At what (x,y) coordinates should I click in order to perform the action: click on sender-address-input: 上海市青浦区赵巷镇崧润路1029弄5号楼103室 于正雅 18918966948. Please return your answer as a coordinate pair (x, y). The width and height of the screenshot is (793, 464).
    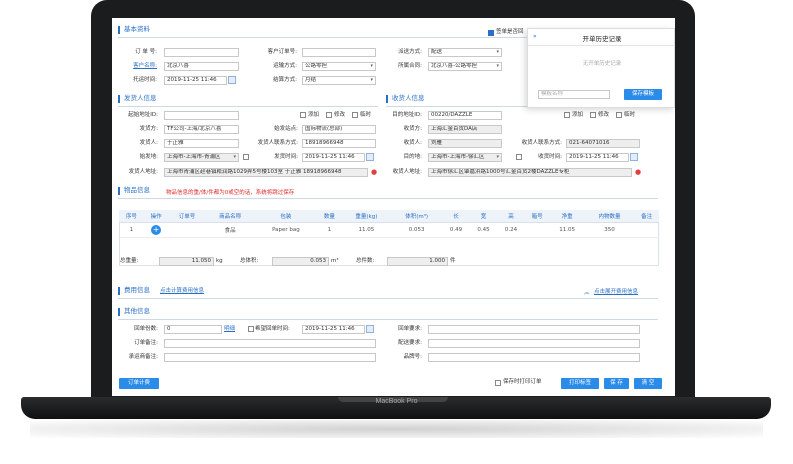
    Looking at the image, I should click on (266, 172).